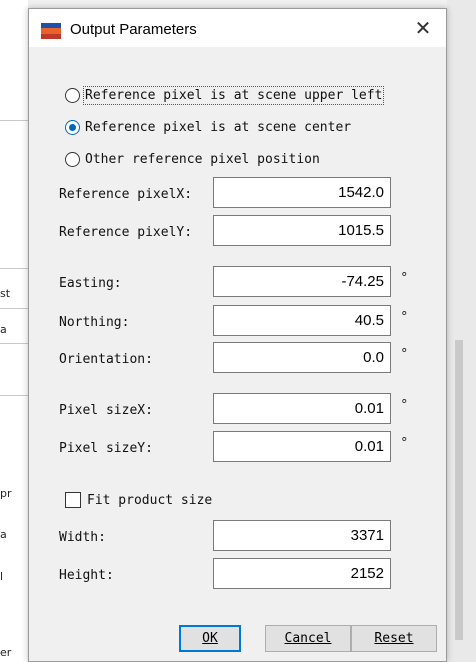 This screenshot has height=662, width=476. What do you see at coordinates (126, 194) in the screenshot?
I see `ref-pixel-x-label: Reference pixelX:` at bounding box center [126, 194].